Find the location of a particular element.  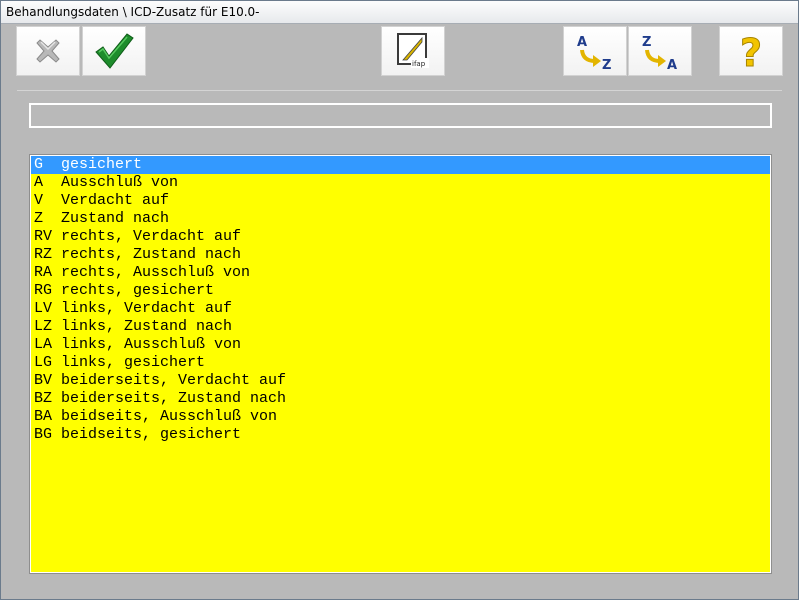

list-item-text: rechts, Verdacht auf is located at coordinates (151, 236).